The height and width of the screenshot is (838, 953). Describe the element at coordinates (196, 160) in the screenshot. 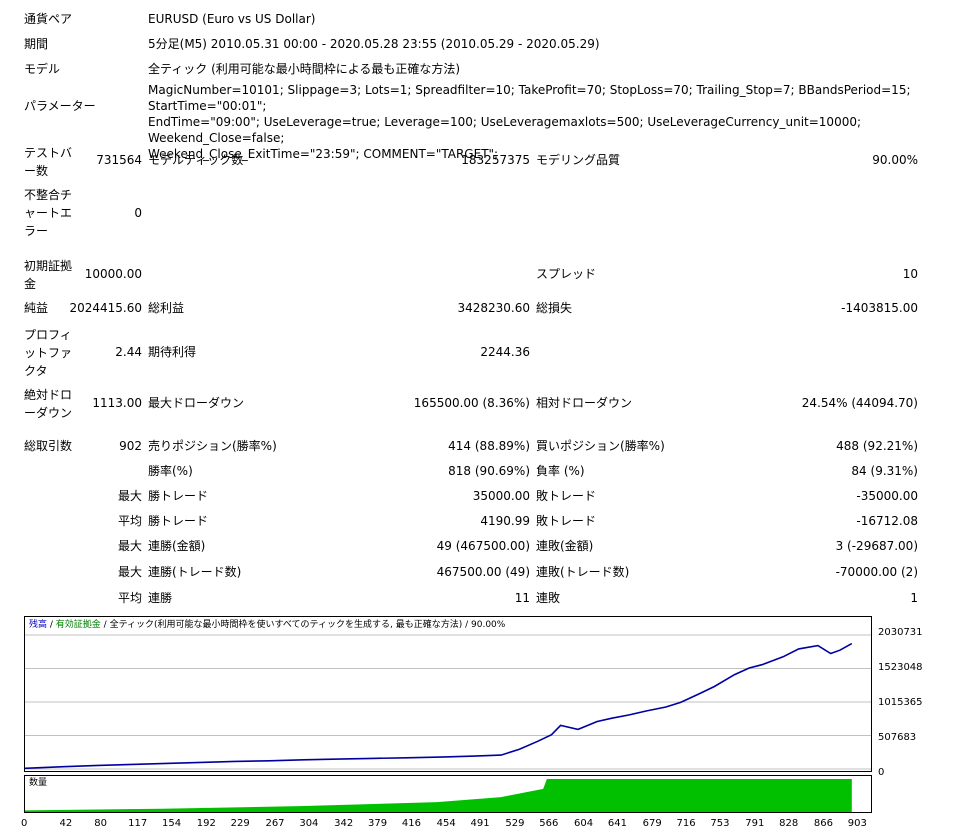

I see `model-ticks-label: モデルティック数` at that location.